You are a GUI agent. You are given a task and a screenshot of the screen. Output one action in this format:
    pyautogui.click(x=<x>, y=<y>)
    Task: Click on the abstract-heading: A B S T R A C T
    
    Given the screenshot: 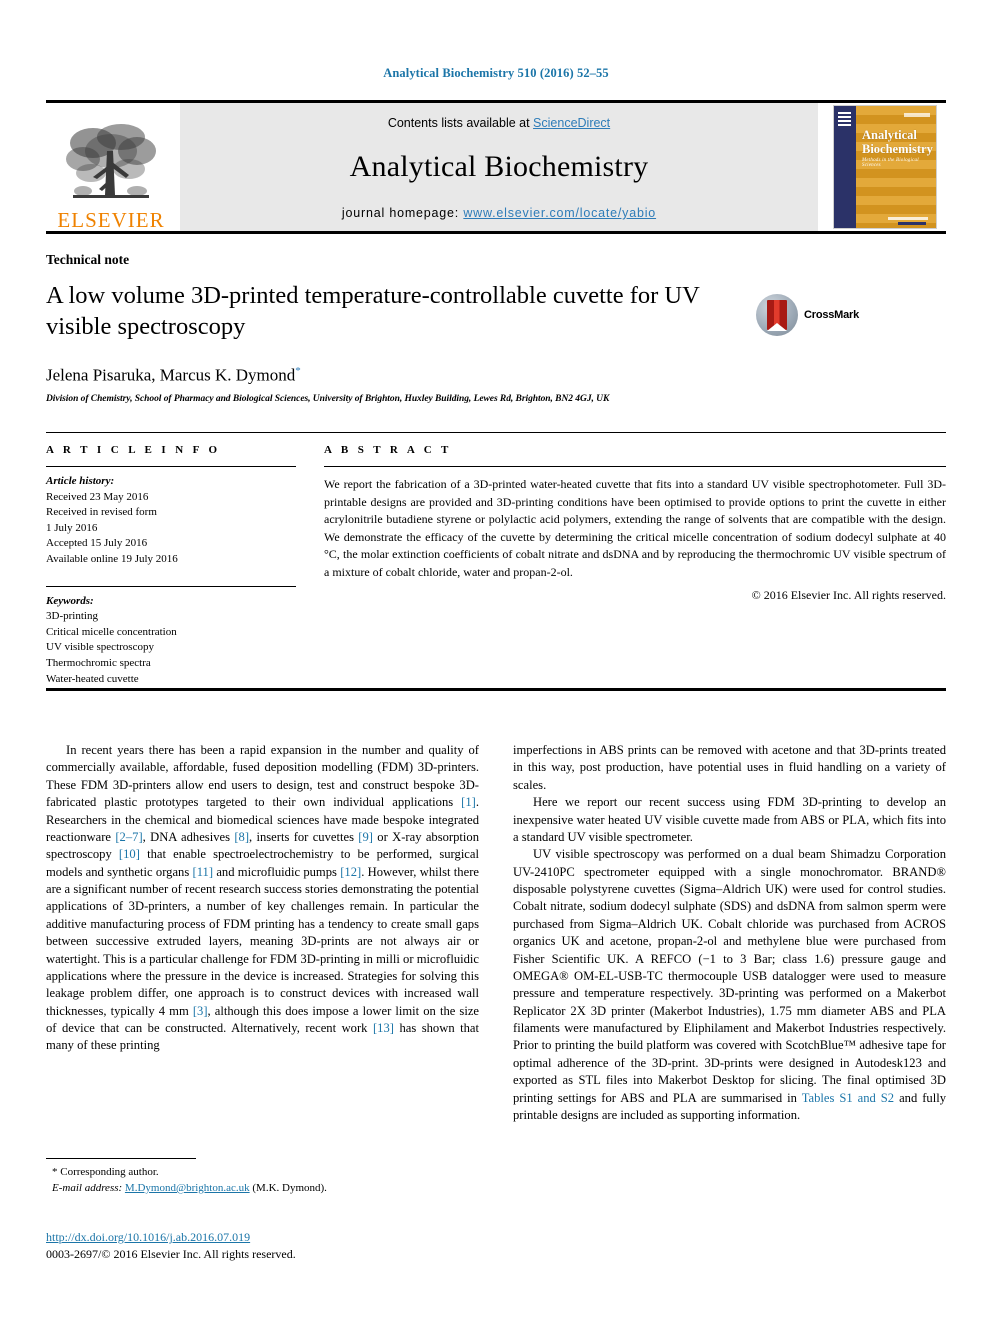 What is the action you would take?
    pyautogui.click(x=388, y=450)
    